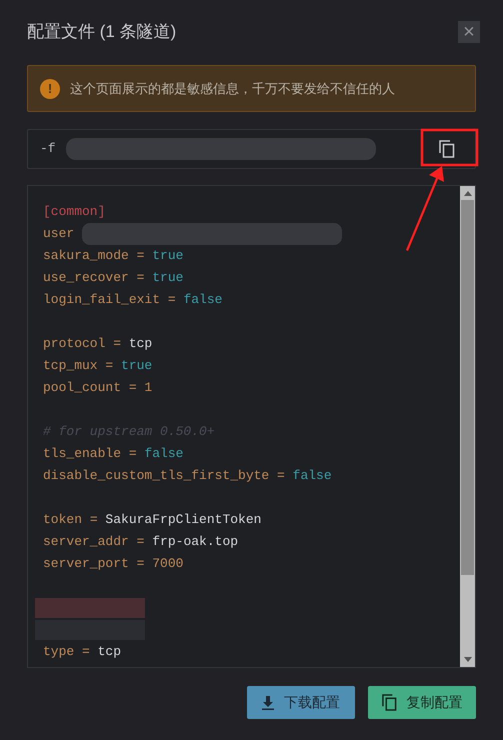 This screenshot has height=740, width=503. What do you see at coordinates (232, 89) in the screenshot?
I see `warning-text: 这个页面展示的都是敏感信息，千万不要发给不信任的人` at bounding box center [232, 89].